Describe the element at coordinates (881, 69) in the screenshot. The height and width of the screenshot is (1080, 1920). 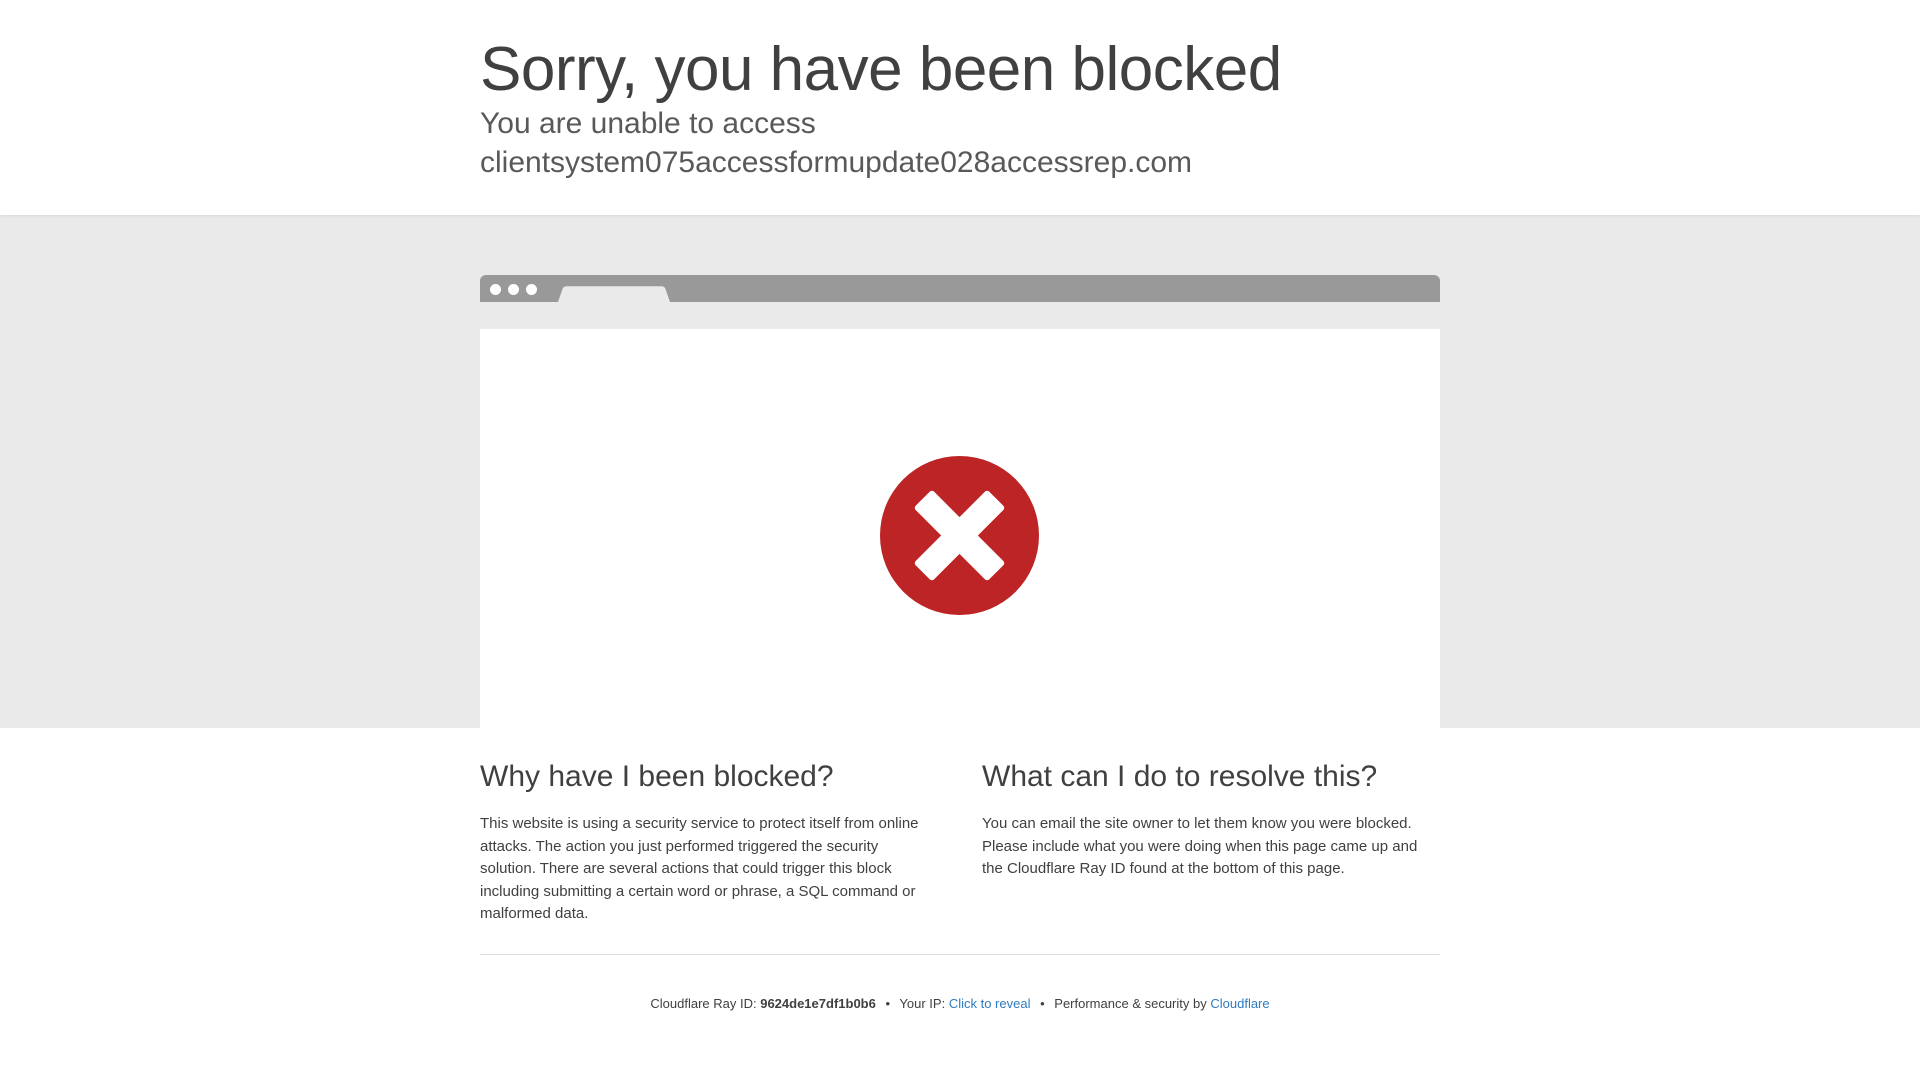
I see `page-title: Sorry, you have been blocked` at that location.